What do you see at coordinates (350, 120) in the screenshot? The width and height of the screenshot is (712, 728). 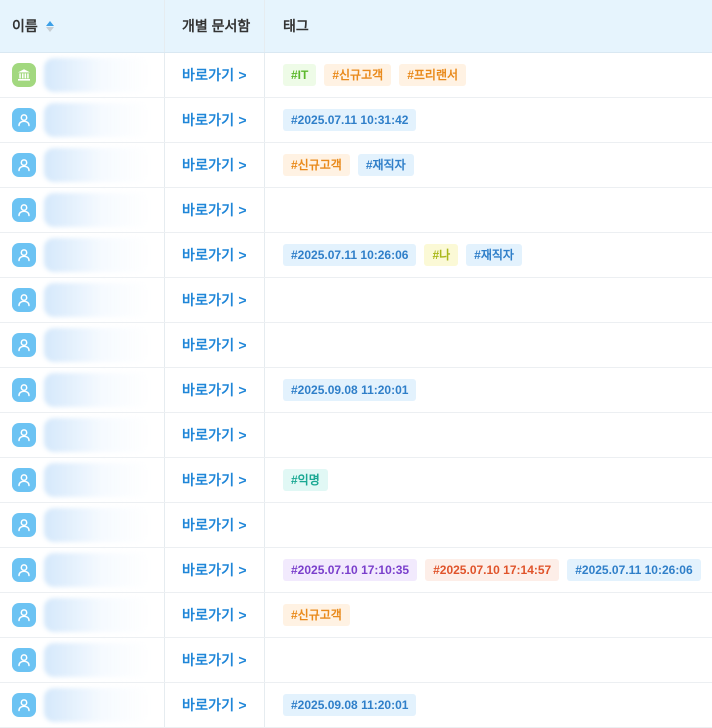 I see `tag-badge: #2025.07.11 10:31:42` at bounding box center [350, 120].